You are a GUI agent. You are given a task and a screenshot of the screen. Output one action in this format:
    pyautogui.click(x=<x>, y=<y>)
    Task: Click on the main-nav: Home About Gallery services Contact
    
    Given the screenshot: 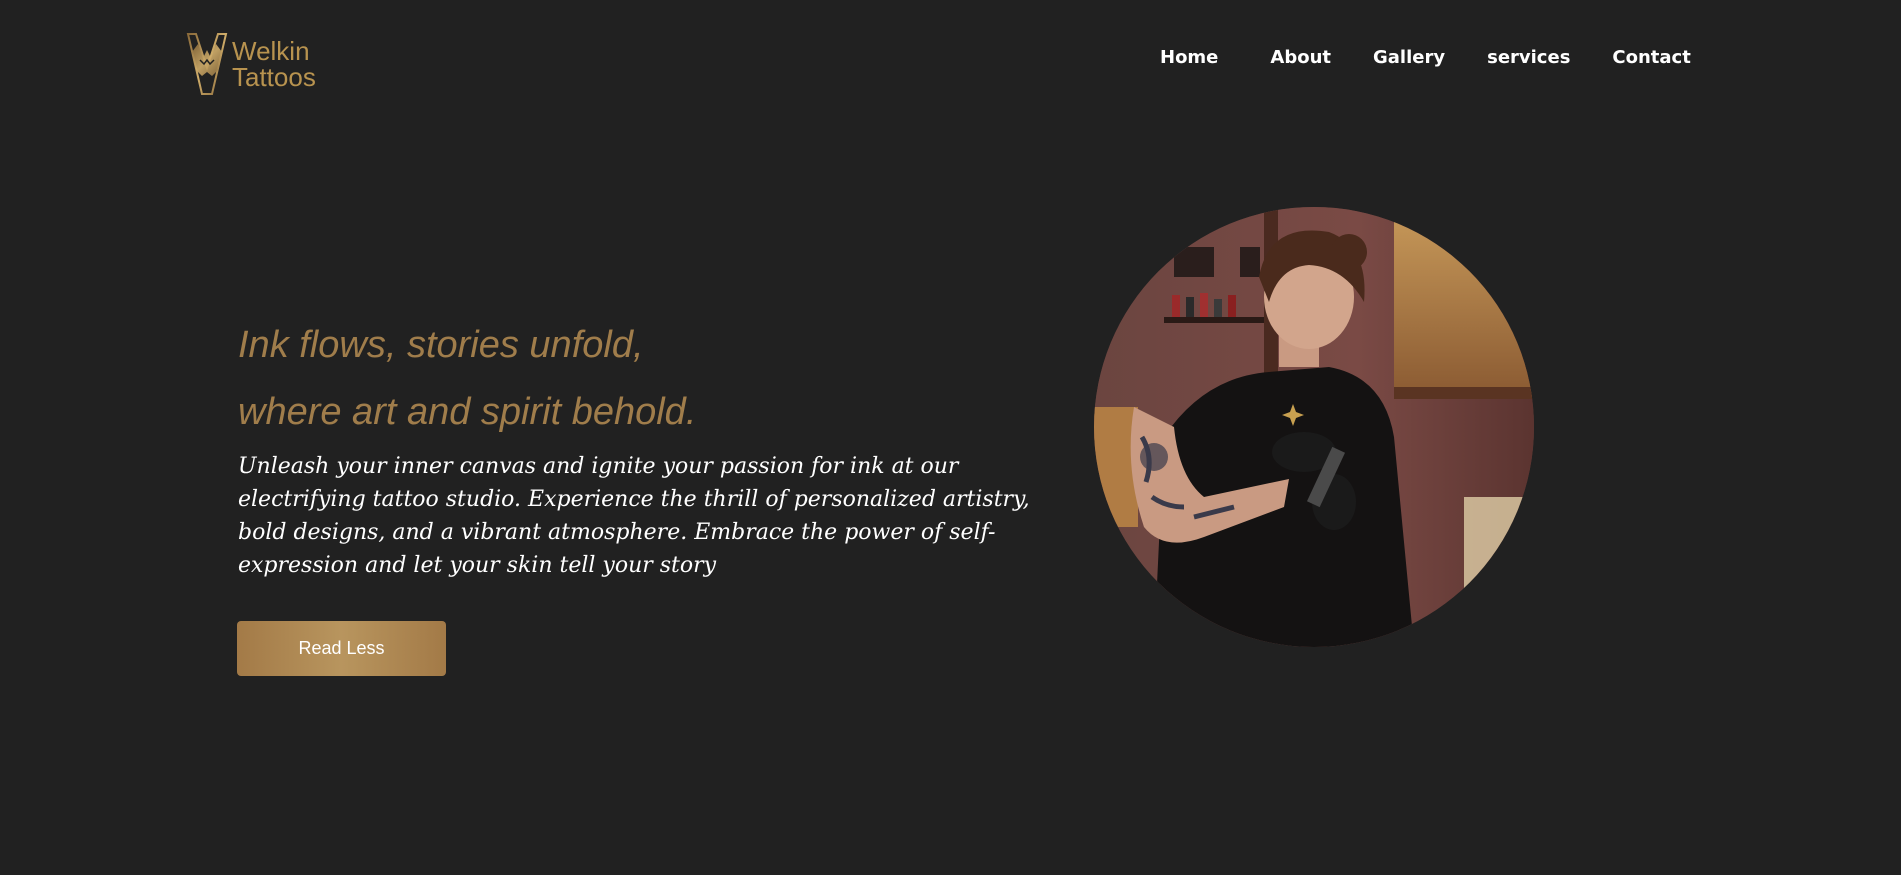 What is the action you would take?
    pyautogui.click(x=1425, y=57)
    